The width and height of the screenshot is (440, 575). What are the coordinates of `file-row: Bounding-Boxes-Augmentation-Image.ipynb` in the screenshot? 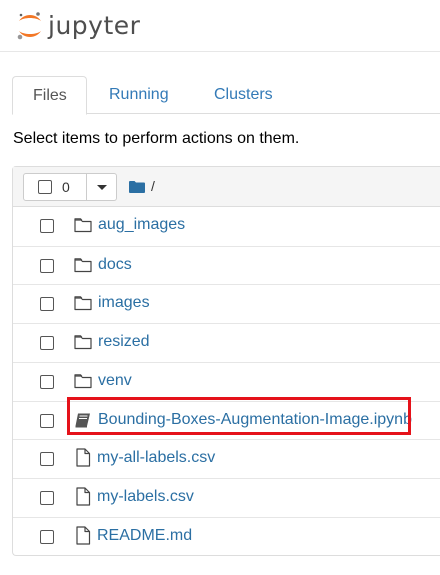 It's located at (226, 418).